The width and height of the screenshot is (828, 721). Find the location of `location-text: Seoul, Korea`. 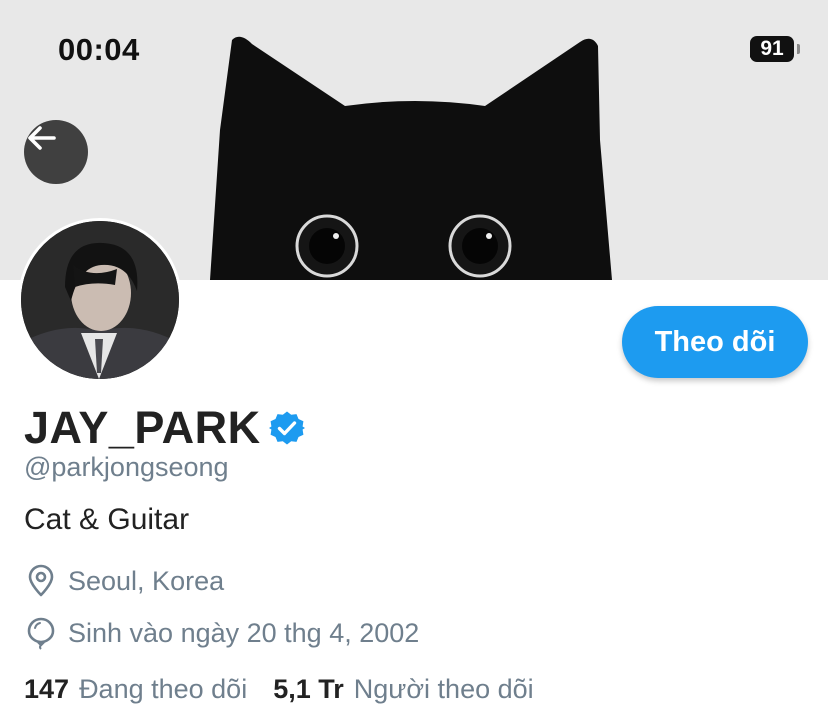

location-text: Seoul, Korea is located at coordinates (146, 580).